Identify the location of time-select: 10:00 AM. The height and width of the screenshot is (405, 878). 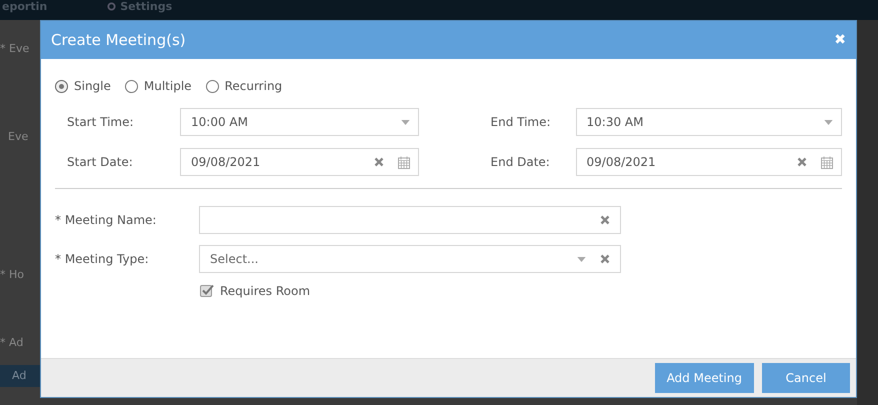
(299, 122).